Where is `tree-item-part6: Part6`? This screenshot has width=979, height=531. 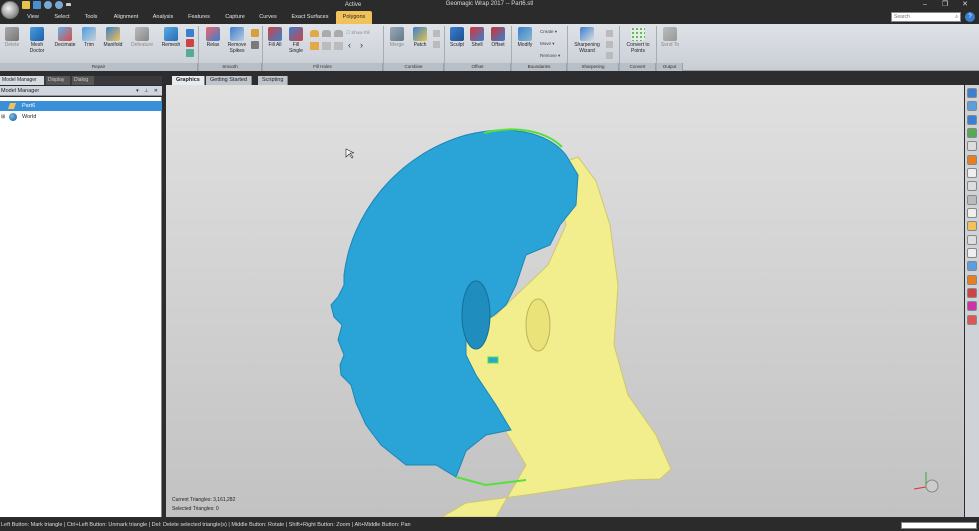 tree-item-part6: Part6 is located at coordinates (81, 106).